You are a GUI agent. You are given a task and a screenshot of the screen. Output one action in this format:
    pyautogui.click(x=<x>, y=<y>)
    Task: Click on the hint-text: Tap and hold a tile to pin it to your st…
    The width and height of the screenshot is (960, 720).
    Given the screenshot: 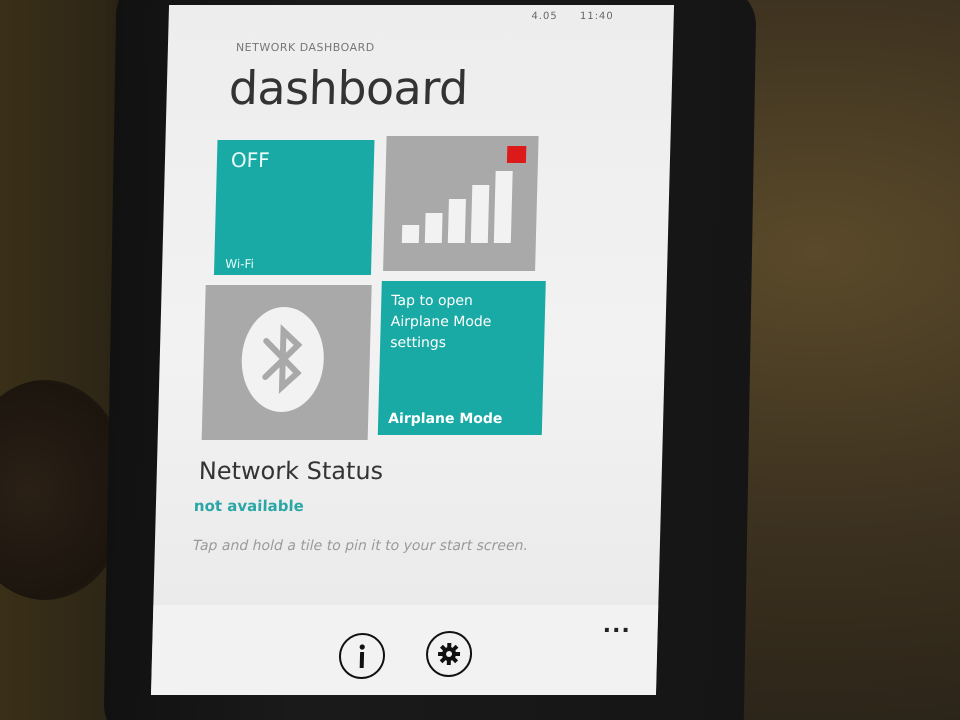 What is the action you would take?
    pyautogui.click(x=360, y=546)
    